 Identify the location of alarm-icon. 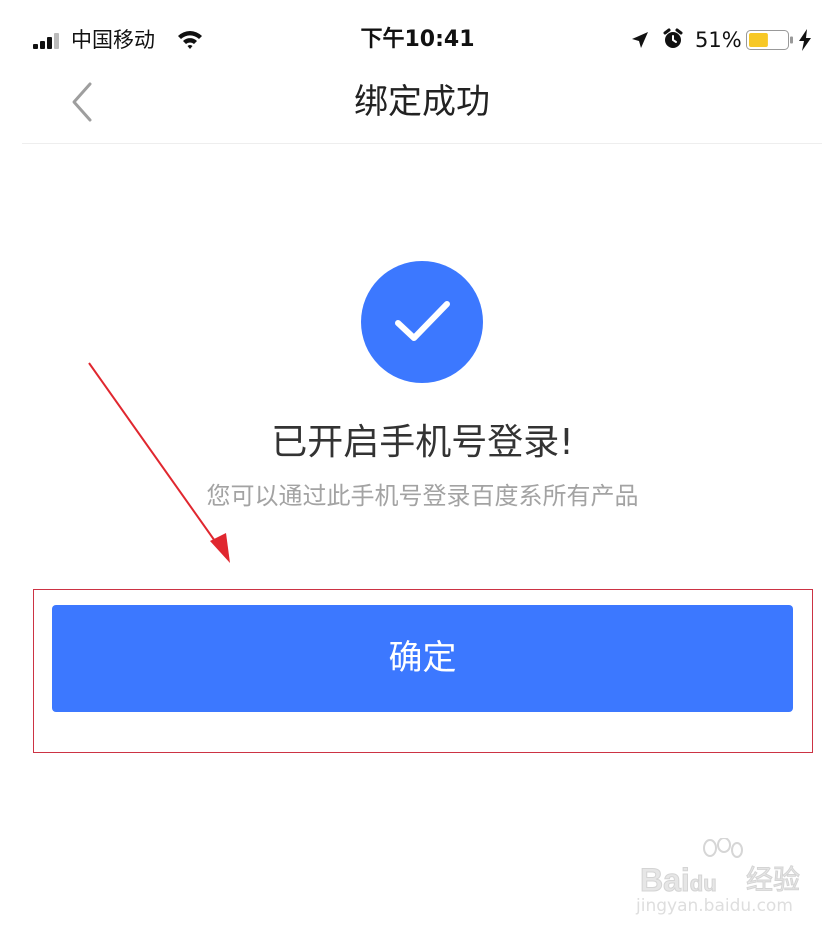
(673, 38).